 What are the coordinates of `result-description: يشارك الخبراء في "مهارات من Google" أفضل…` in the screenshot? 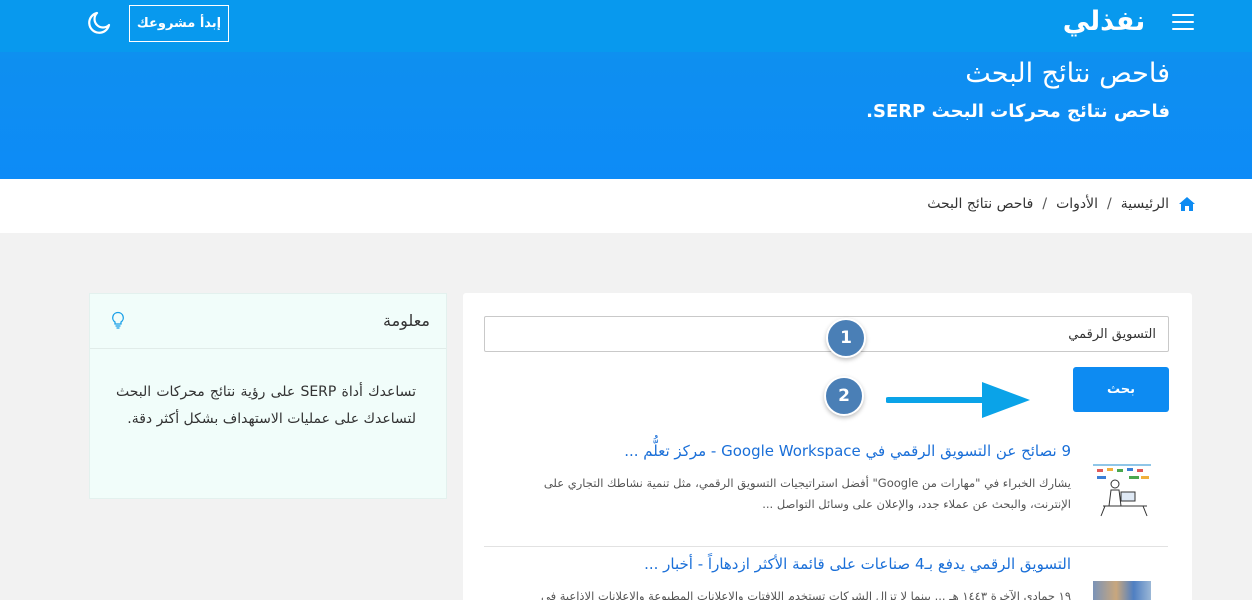 It's located at (807, 493).